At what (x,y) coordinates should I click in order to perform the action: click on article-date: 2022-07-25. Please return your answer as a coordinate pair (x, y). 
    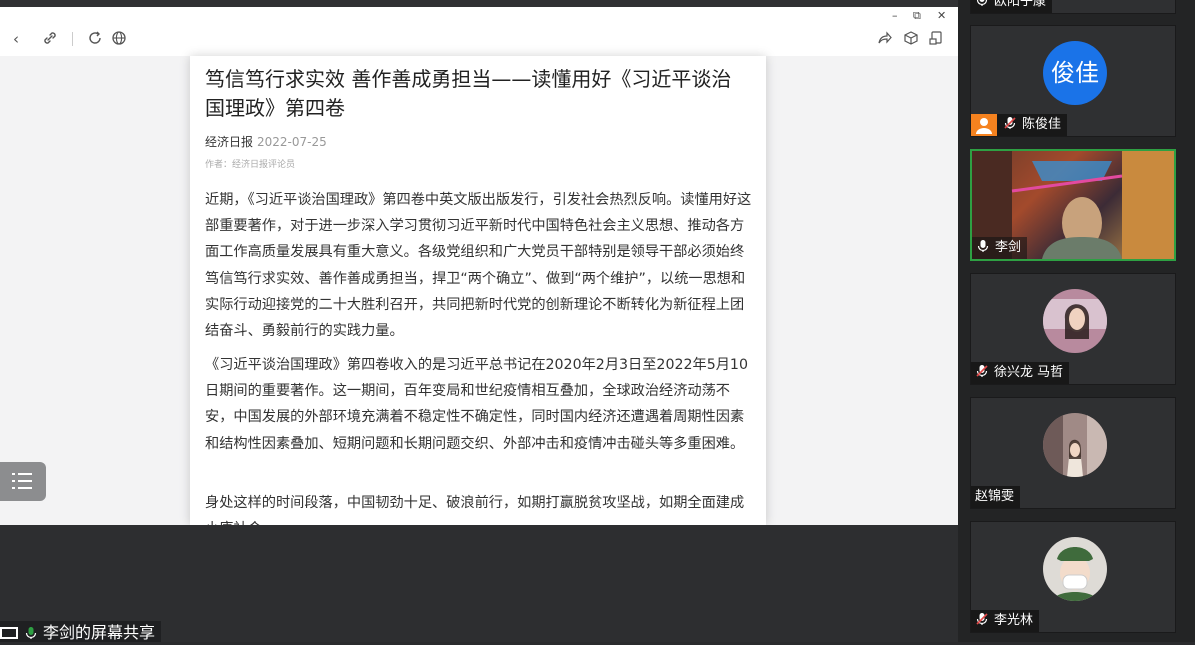
    Looking at the image, I should click on (292, 142).